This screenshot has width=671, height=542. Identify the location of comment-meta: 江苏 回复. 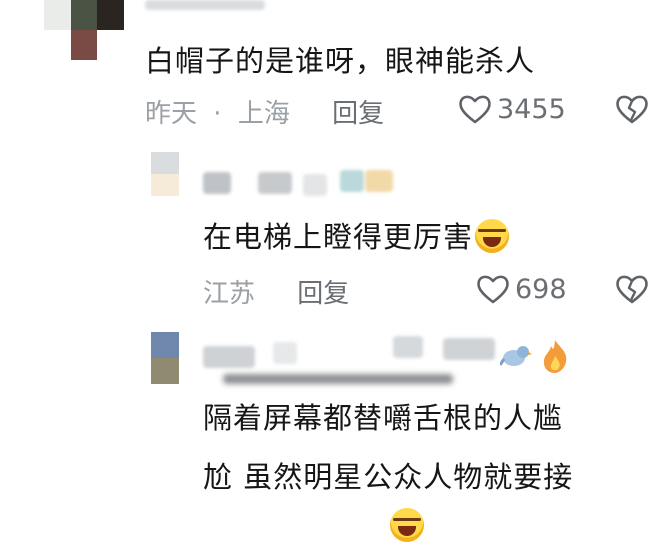
(276, 291).